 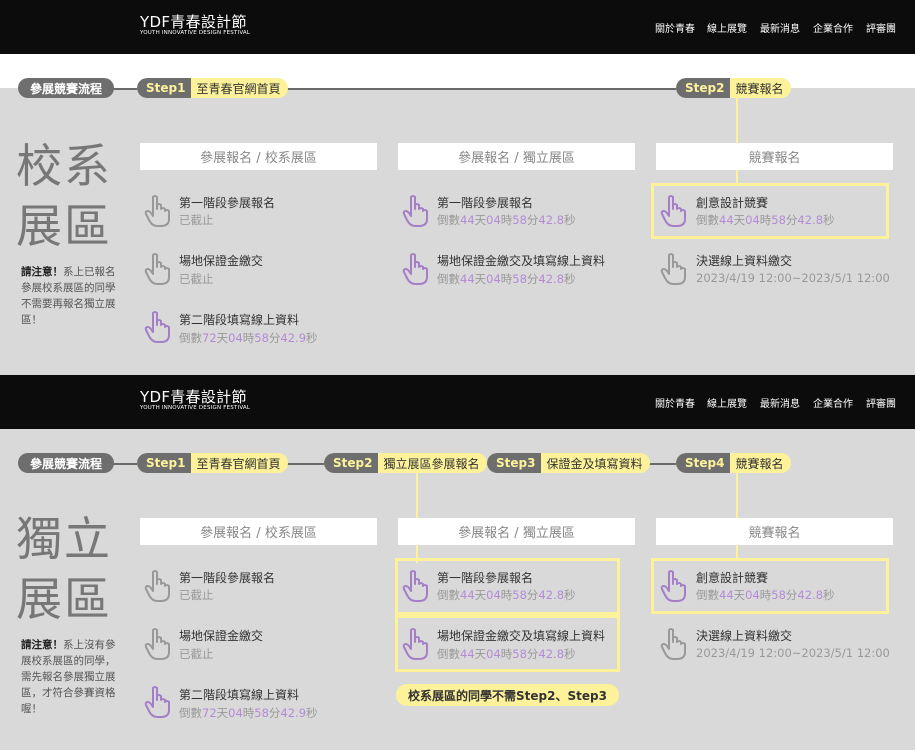 I want to click on step3-label: 保證金及填寫資料, so click(x=594, y=463).